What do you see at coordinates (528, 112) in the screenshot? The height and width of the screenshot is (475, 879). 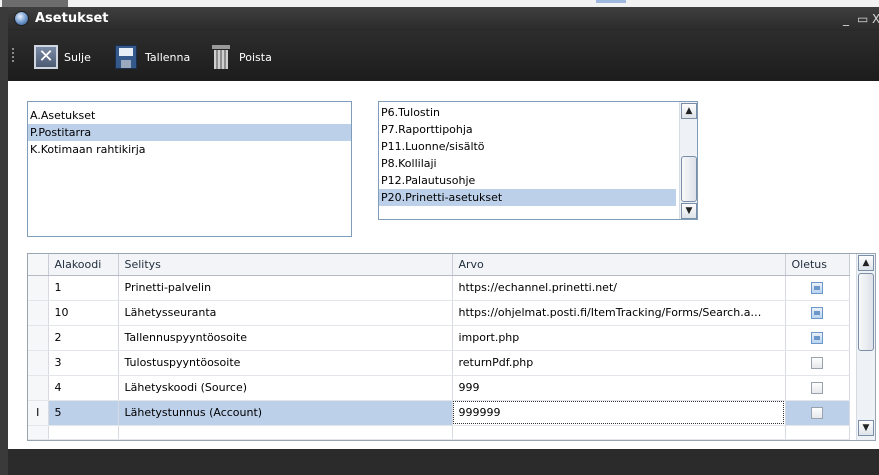 I see `subcategory-item-tulostin: P6.Tulostin` at bounding box center [528, 112].